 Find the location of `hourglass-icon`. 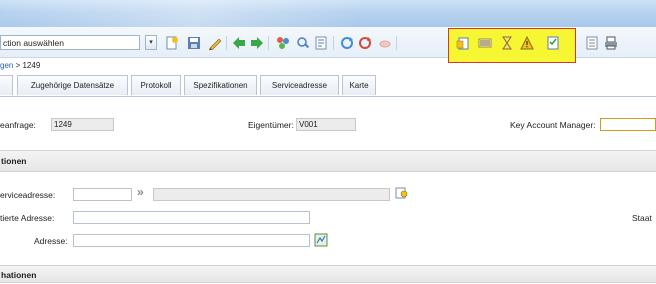

hourglass-icon is located at coordinates (507, 43).